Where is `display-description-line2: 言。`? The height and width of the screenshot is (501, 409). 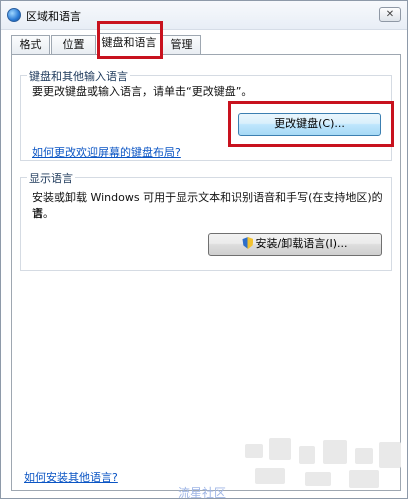
display-description-line2: 言。 is located at coordinates (43, 213).